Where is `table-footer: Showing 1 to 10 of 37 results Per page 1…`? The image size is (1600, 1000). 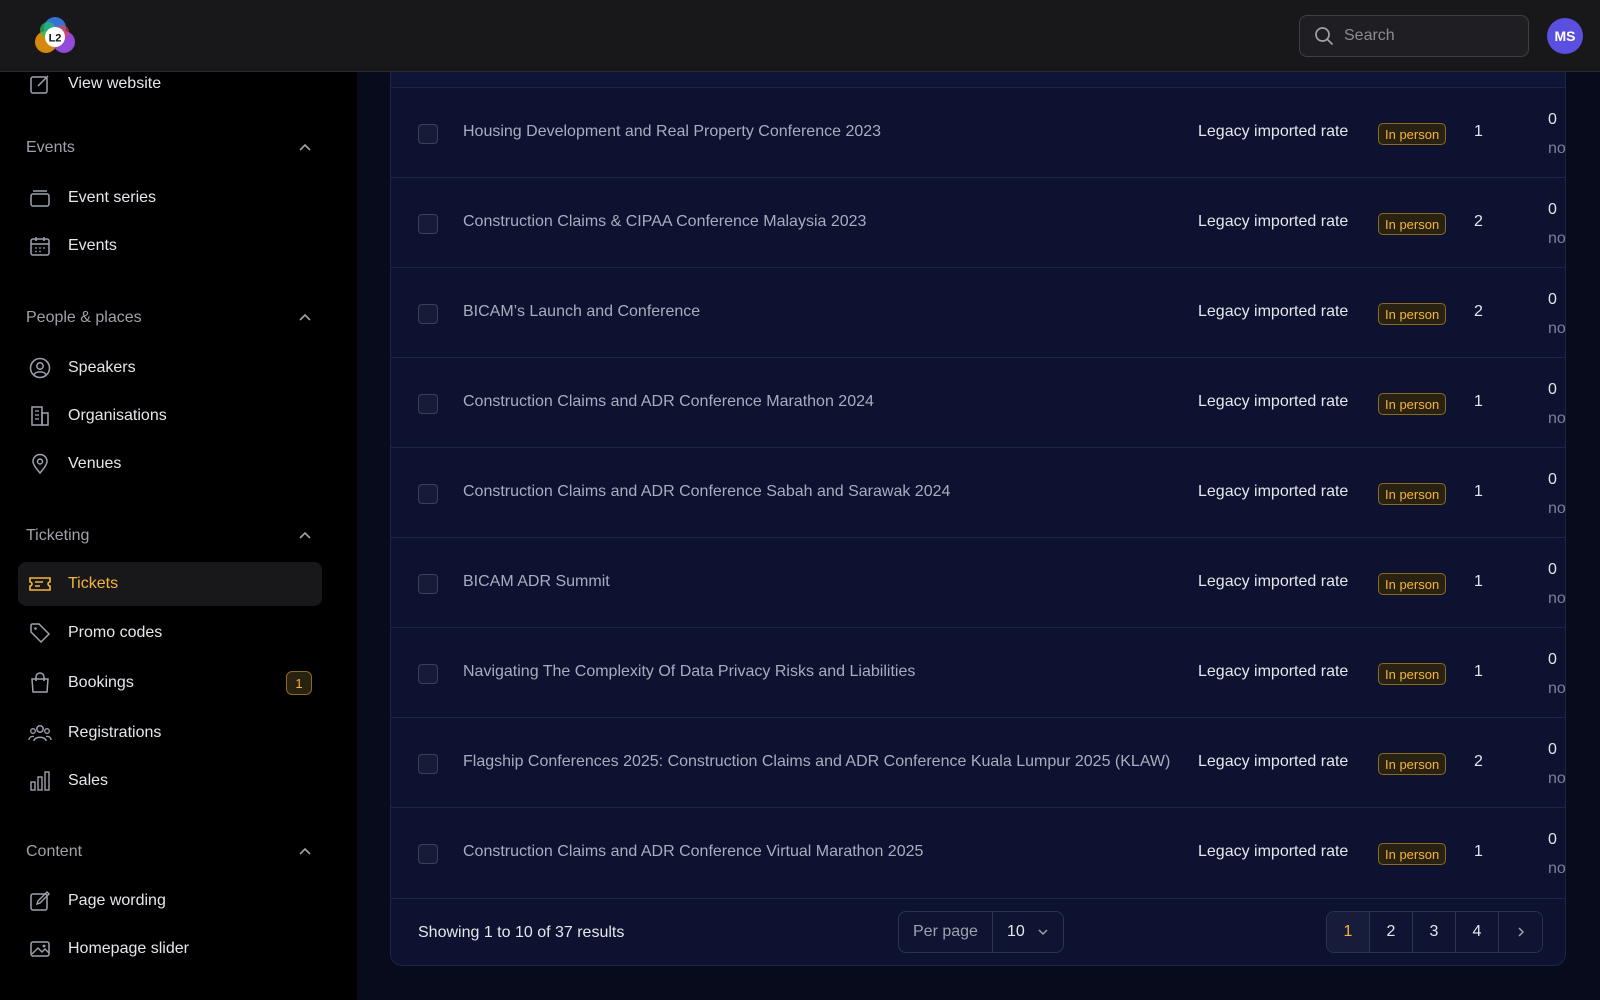
table-footer: Showing 1 to 10 of 37 results Per page 1… is located at coordinates (978, 931).